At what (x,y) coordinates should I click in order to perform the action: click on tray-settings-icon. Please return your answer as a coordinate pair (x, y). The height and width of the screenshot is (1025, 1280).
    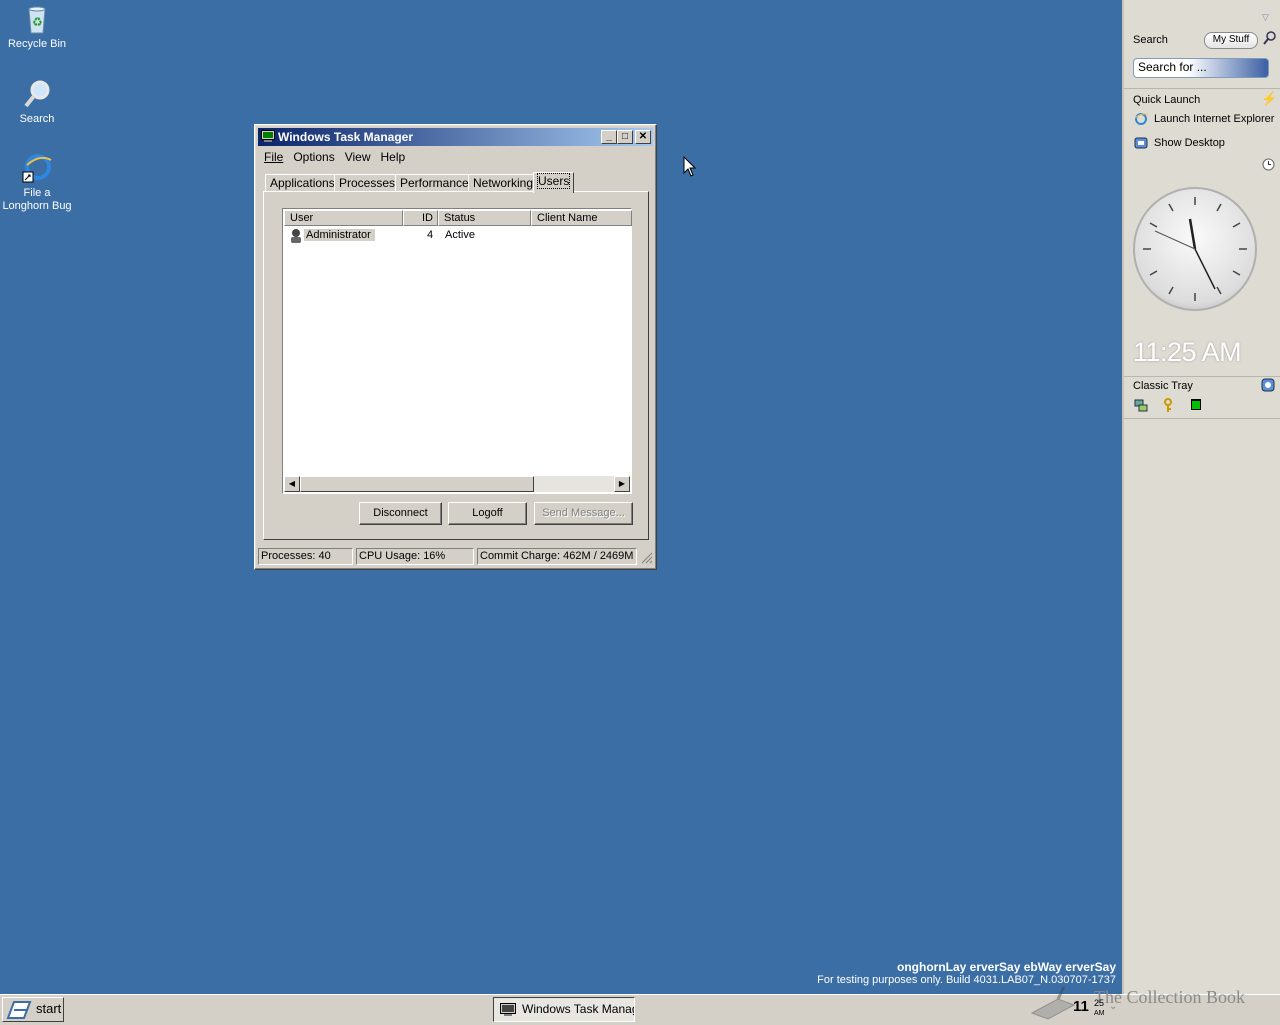
    Looking at the image, I should click on (1268, 386).